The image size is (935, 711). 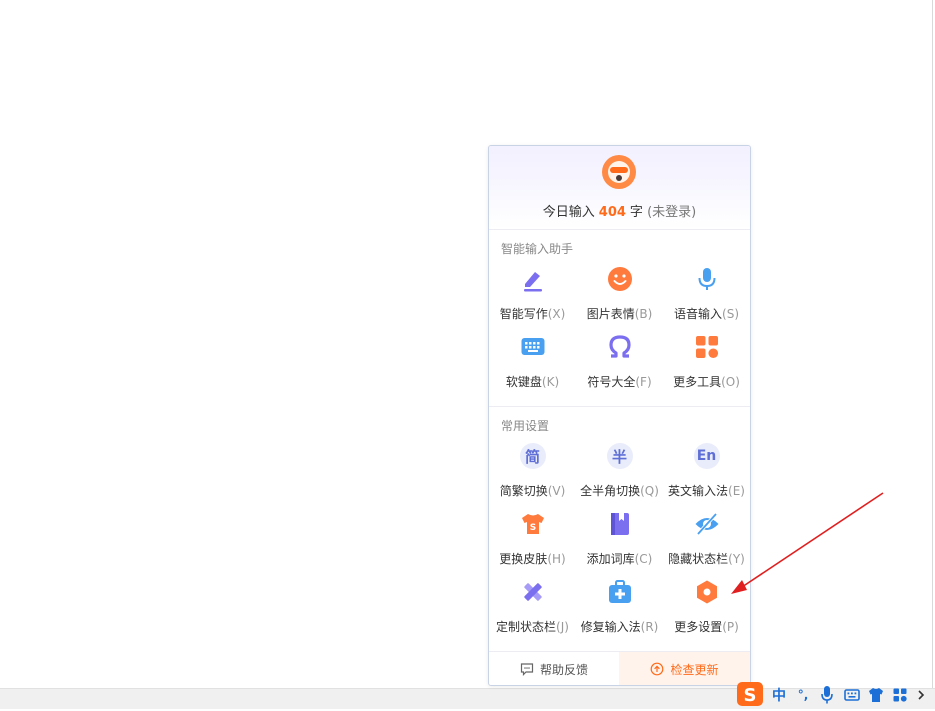 What do you see at coordinates (532, 456) in the screenshot?
I see `jian-char-icon: 简` at bounding box center [532, 456].